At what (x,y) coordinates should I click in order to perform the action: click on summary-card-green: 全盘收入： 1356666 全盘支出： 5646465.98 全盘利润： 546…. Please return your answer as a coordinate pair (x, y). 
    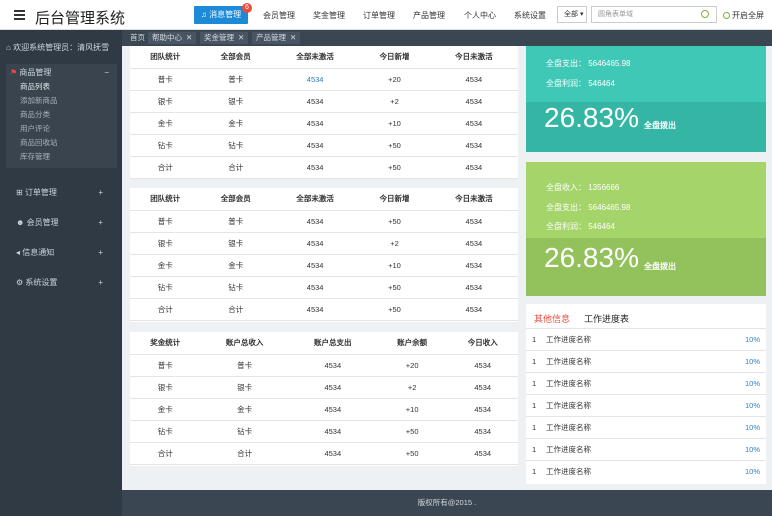
    Looking at the image, I should click on (646, 229).